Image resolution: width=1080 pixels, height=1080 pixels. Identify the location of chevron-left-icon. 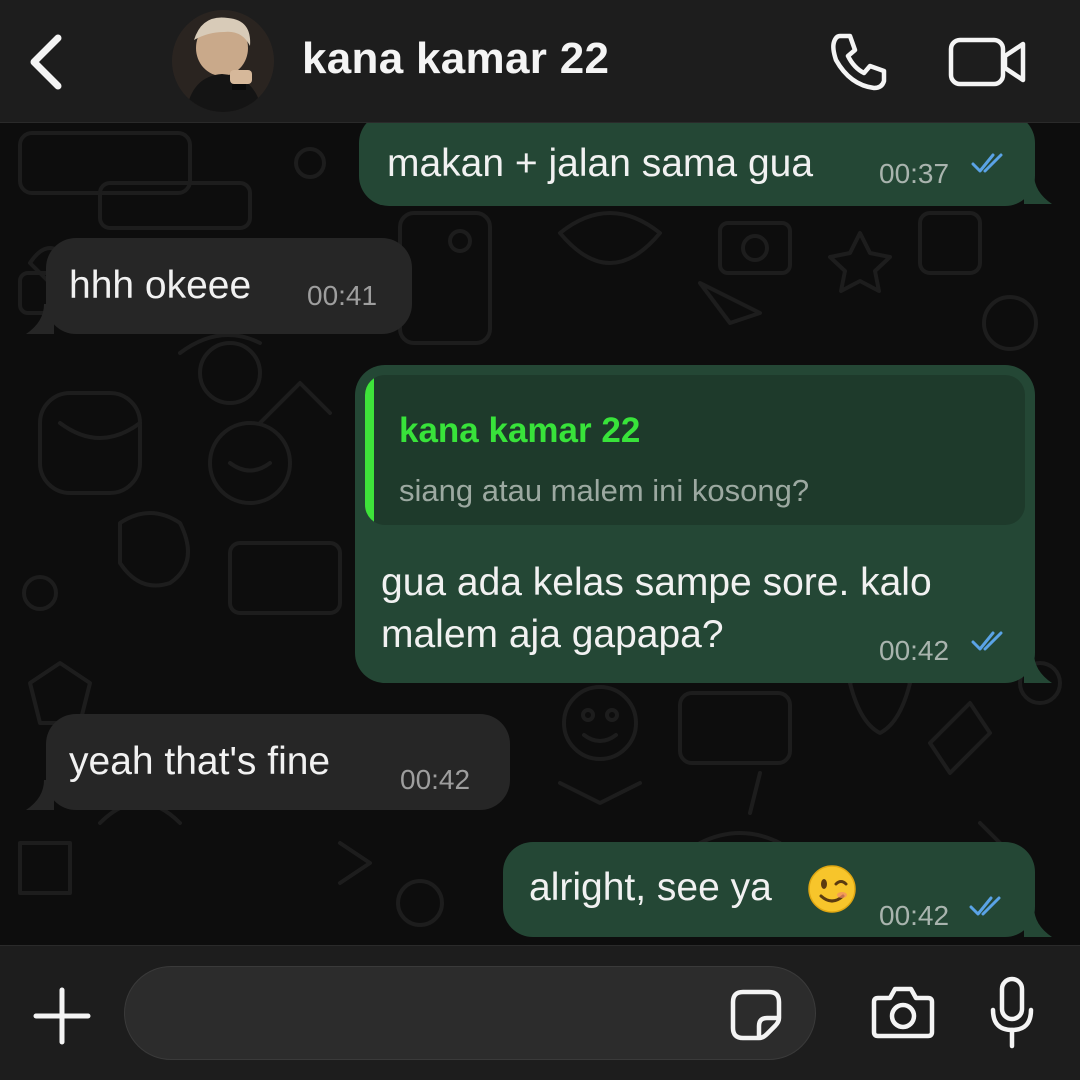
(46, 62).